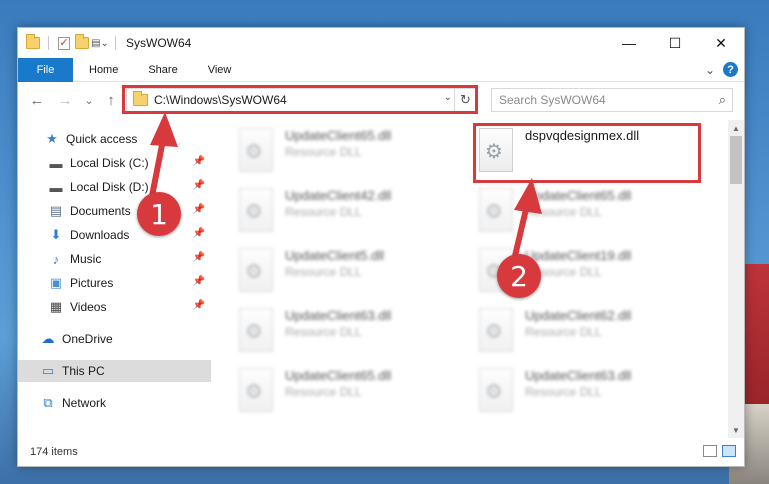  Describe the element at coordinates (448, 97) in the screenshot. I see `address-dropdown-icon: ⌄` at that location.